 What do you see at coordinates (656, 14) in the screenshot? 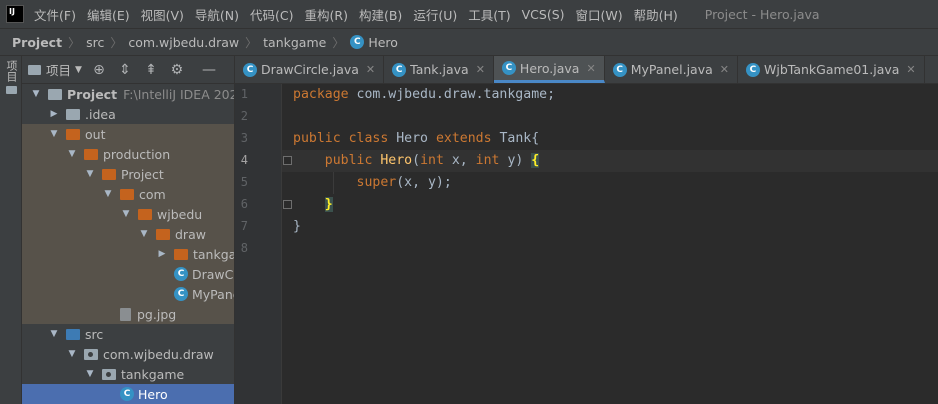
I see `menu-help: 帮助(H)` at bounding box center [656, 14].